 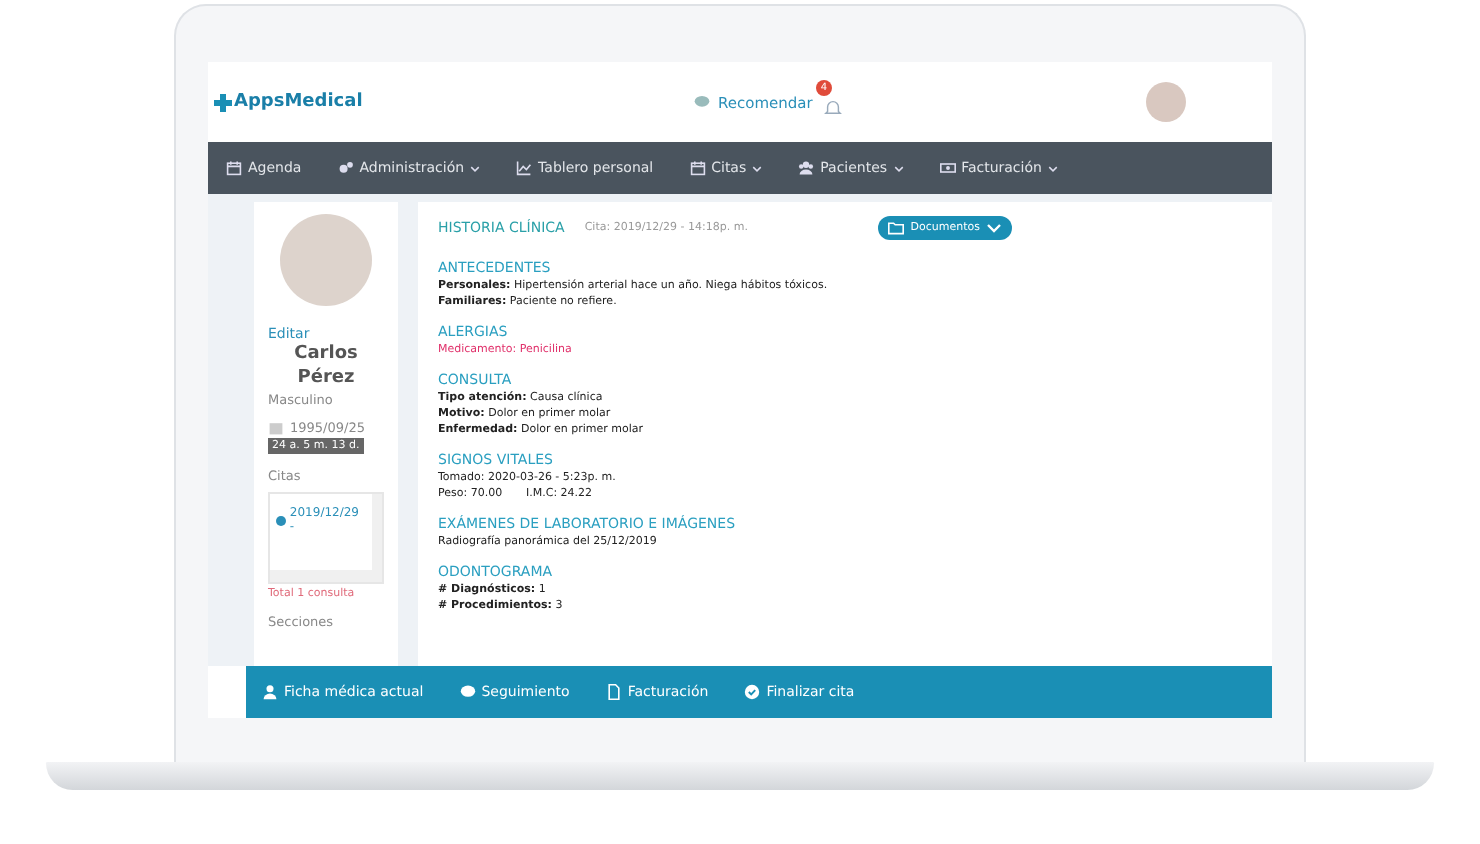 What do you see at coordinates (806, 168) in the screenshot?
I see `users-icon` at bounding box center [806, 168].